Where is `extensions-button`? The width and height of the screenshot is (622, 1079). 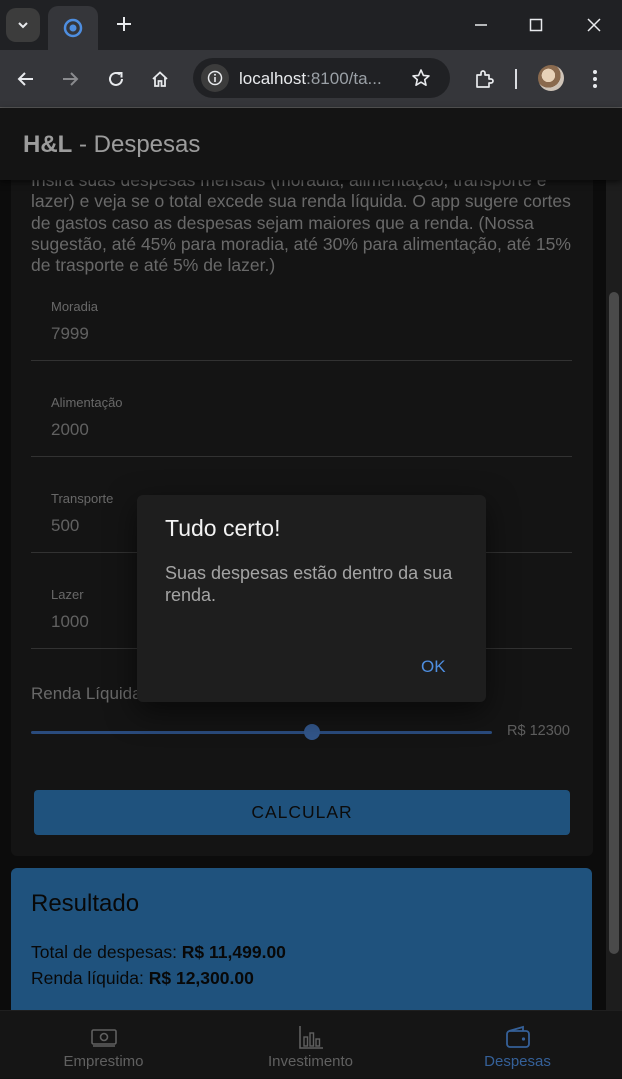 extensions-button is located at coordinates (484, 79).